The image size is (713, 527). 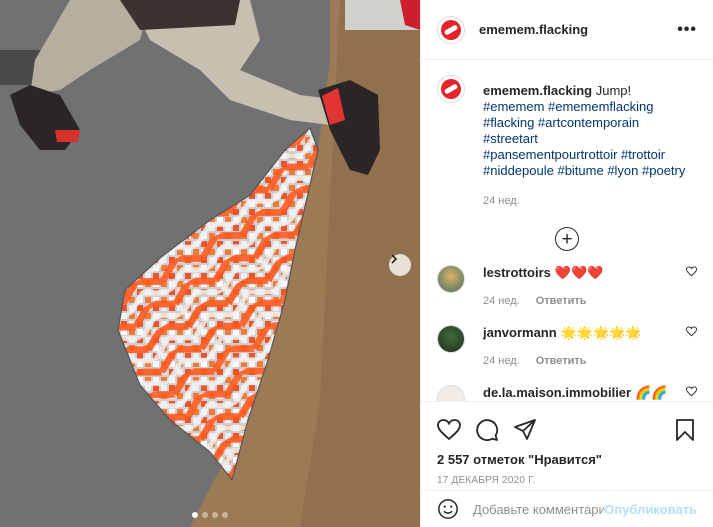 What do you see at coordinates (567, 430) in the screenshot?
I see `action-bar` at bounding box center [567, 430].